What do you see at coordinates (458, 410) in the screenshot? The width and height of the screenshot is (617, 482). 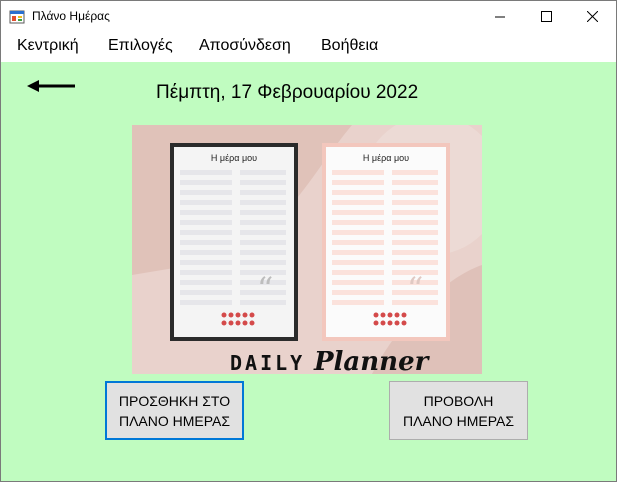 I see `view-plan-button: ΠΡΟΒΟΛΗ ΠΛΑΝΟ ΗΜΕΡΑΣ` at bounding box center [458, 410].